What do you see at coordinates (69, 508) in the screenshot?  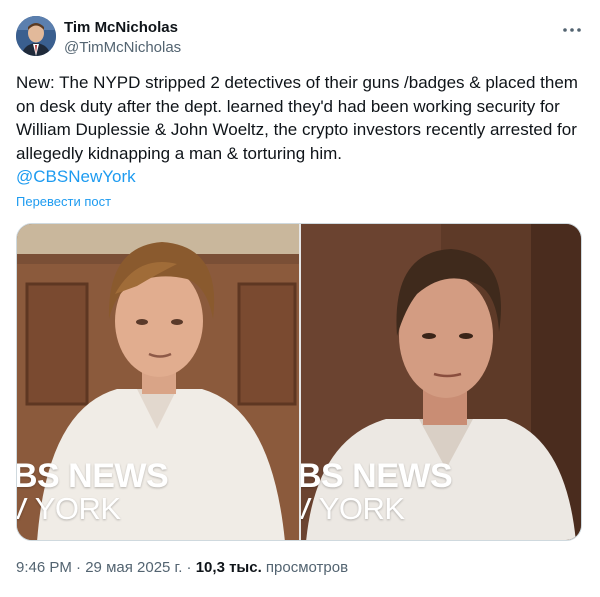 I see `cbs-watermark-line2-left: V YORK` at bounding box center [69, 508].